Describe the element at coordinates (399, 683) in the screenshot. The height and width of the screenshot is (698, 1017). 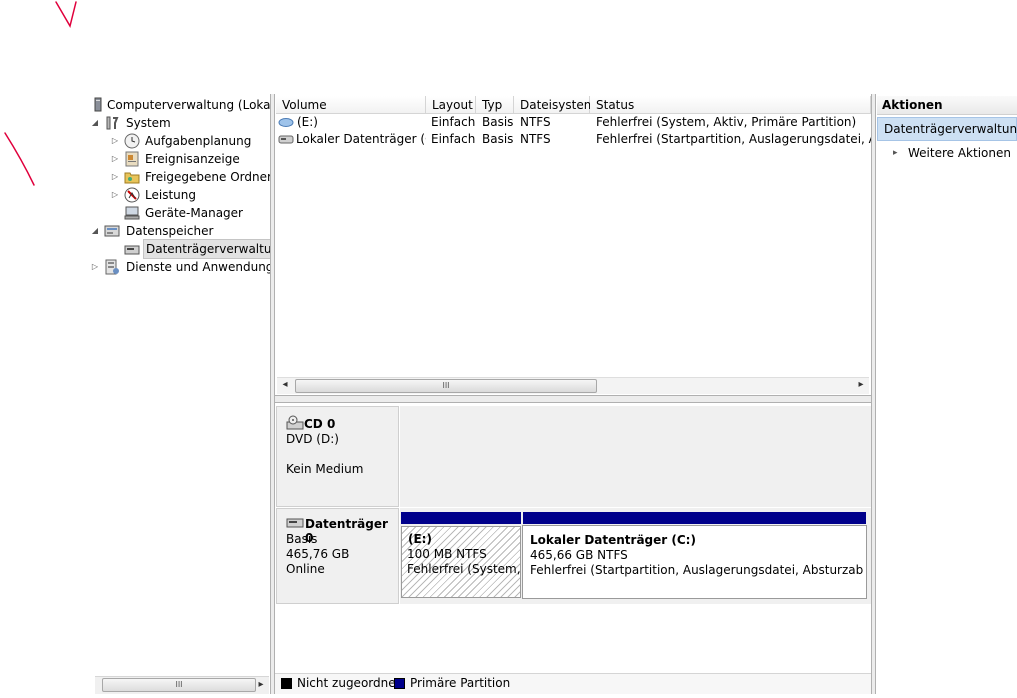
I see `legend-primary-swatch` at that location.